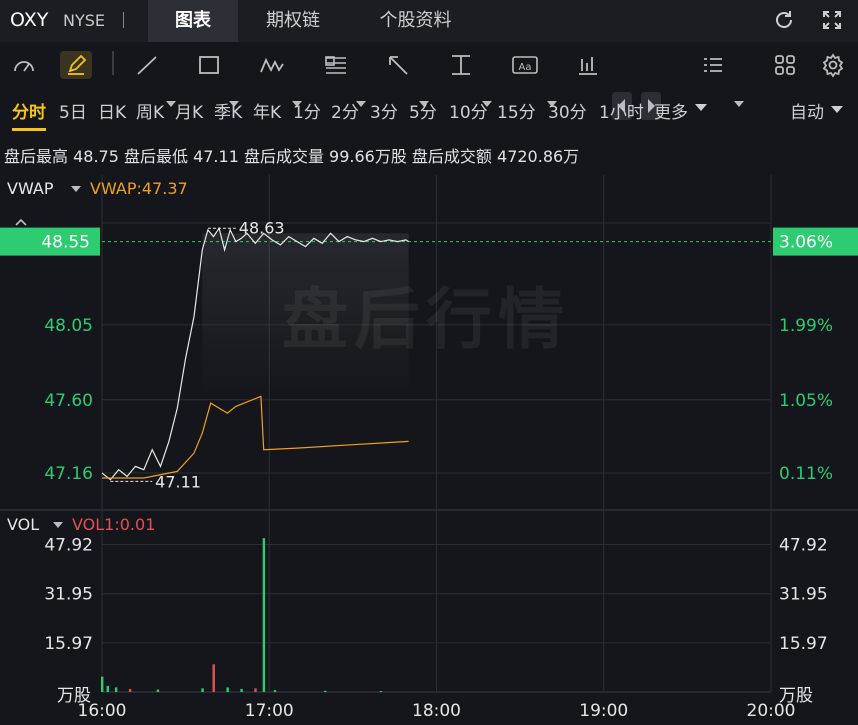  What do you see at coordinates (30, 188) in the screenshot?
I see `vwap-indicator-name: VWAP` at bounding box center [30, 188].